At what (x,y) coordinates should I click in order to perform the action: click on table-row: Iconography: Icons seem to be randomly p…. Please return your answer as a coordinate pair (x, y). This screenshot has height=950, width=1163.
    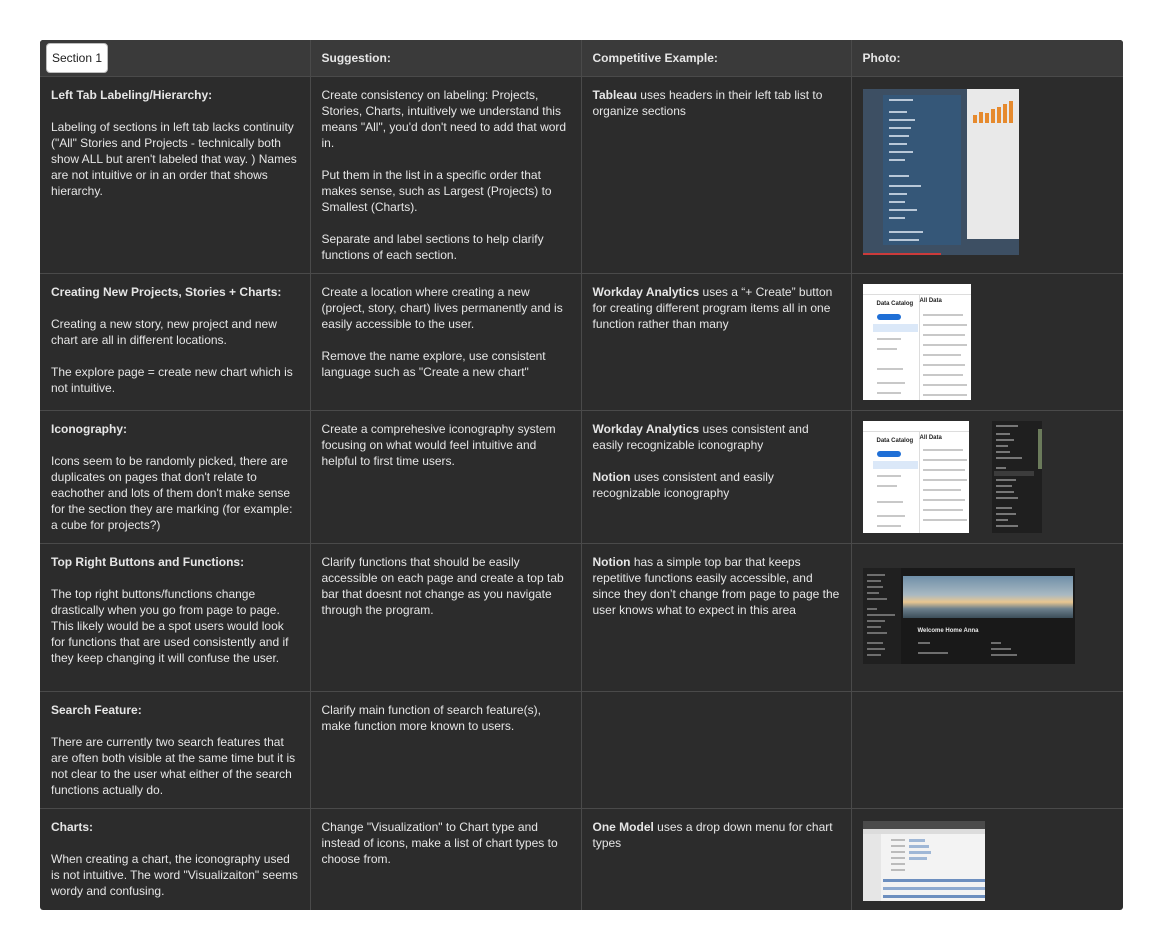
    Looking at the image, I should click on (581, 477).